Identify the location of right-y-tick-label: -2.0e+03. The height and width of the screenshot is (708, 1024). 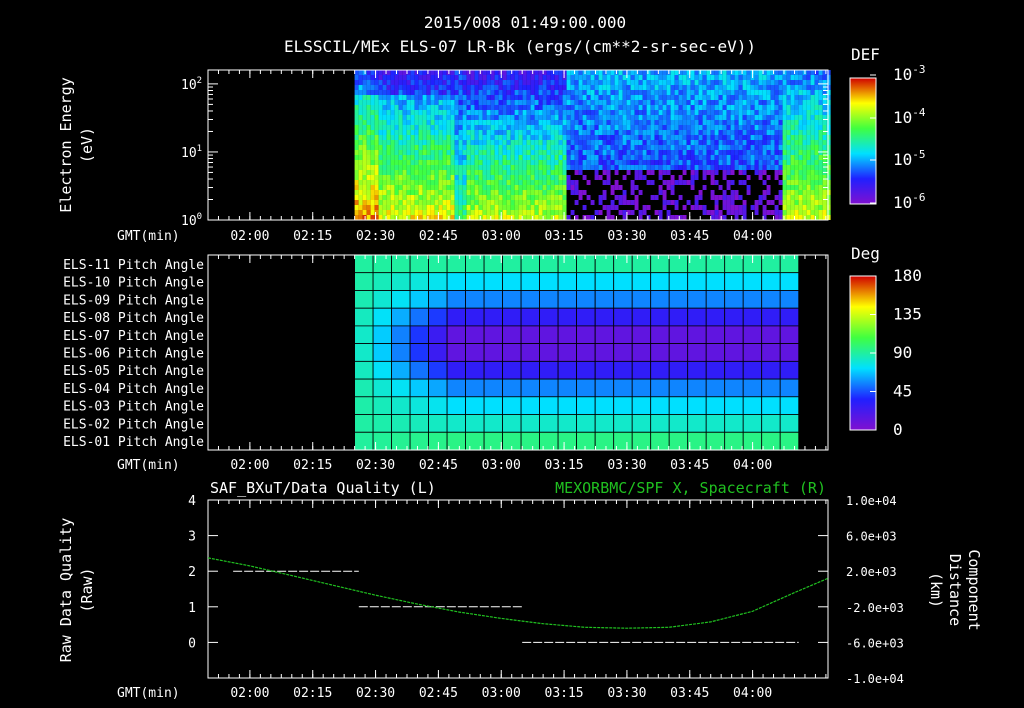
(875, 608).